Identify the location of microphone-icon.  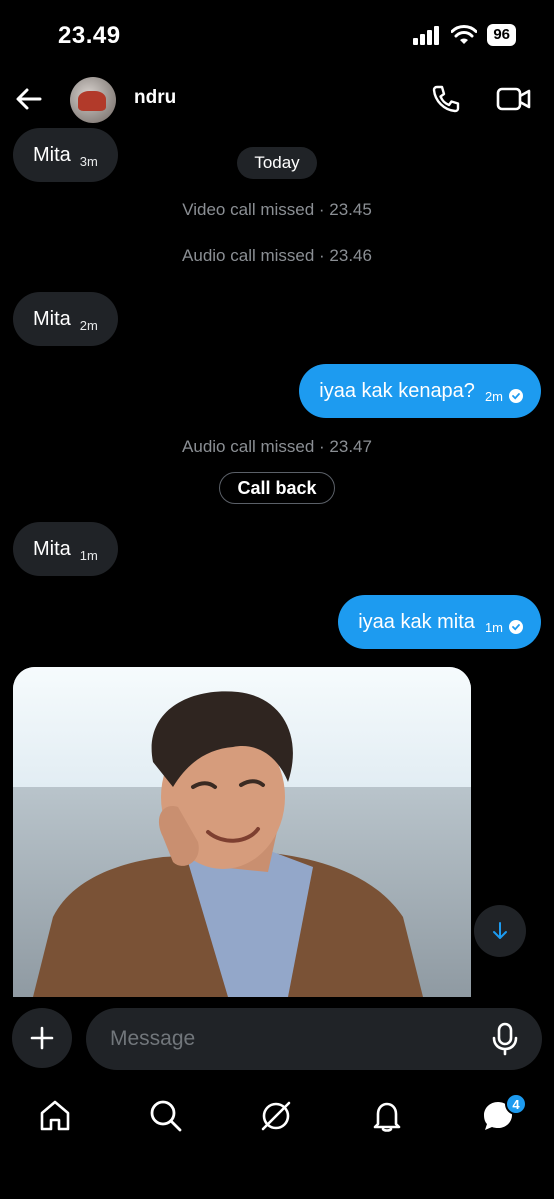
(505, 1039).